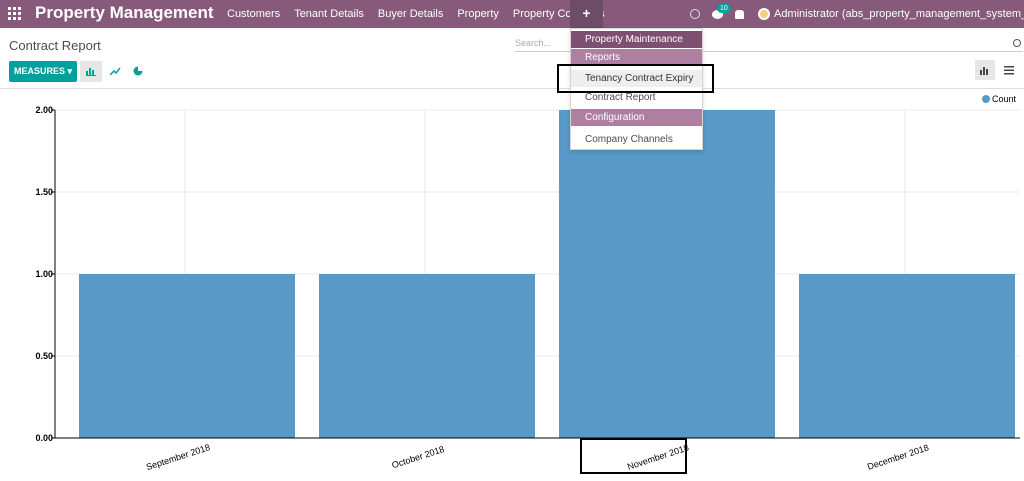 Image resolution: width=1024 pixels, height=481 pixels. I want to click on highlight-box-menu, so click(635, 78).